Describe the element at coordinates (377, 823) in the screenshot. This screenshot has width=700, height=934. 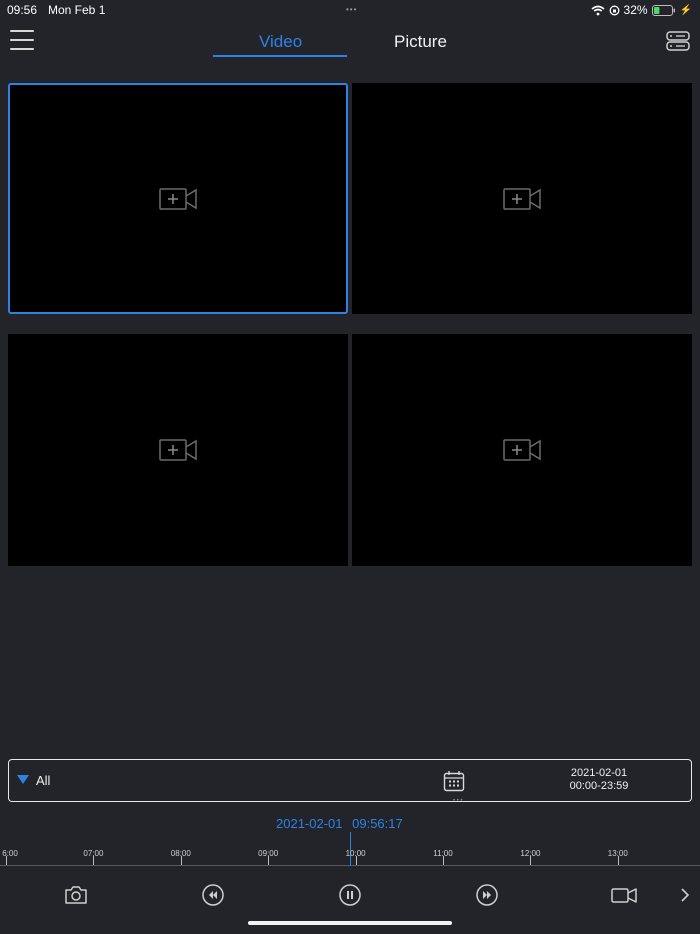
I see `playback-time: 09:56:17` at that location.